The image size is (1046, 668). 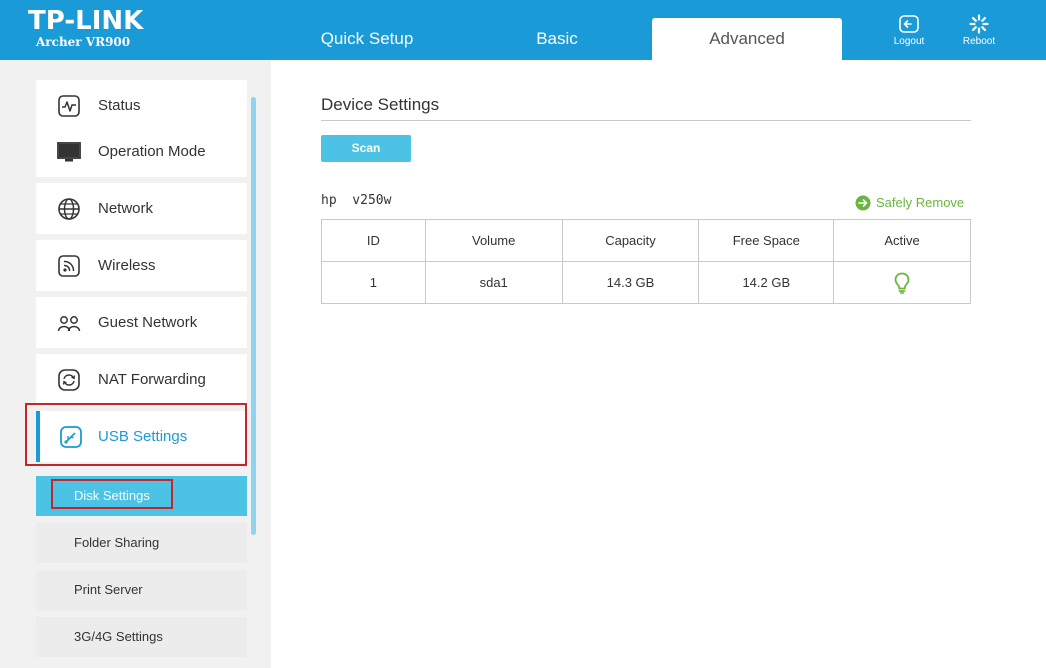 I want to click on sidebar-item-label: USB Settings, so click(x=143, y=436).